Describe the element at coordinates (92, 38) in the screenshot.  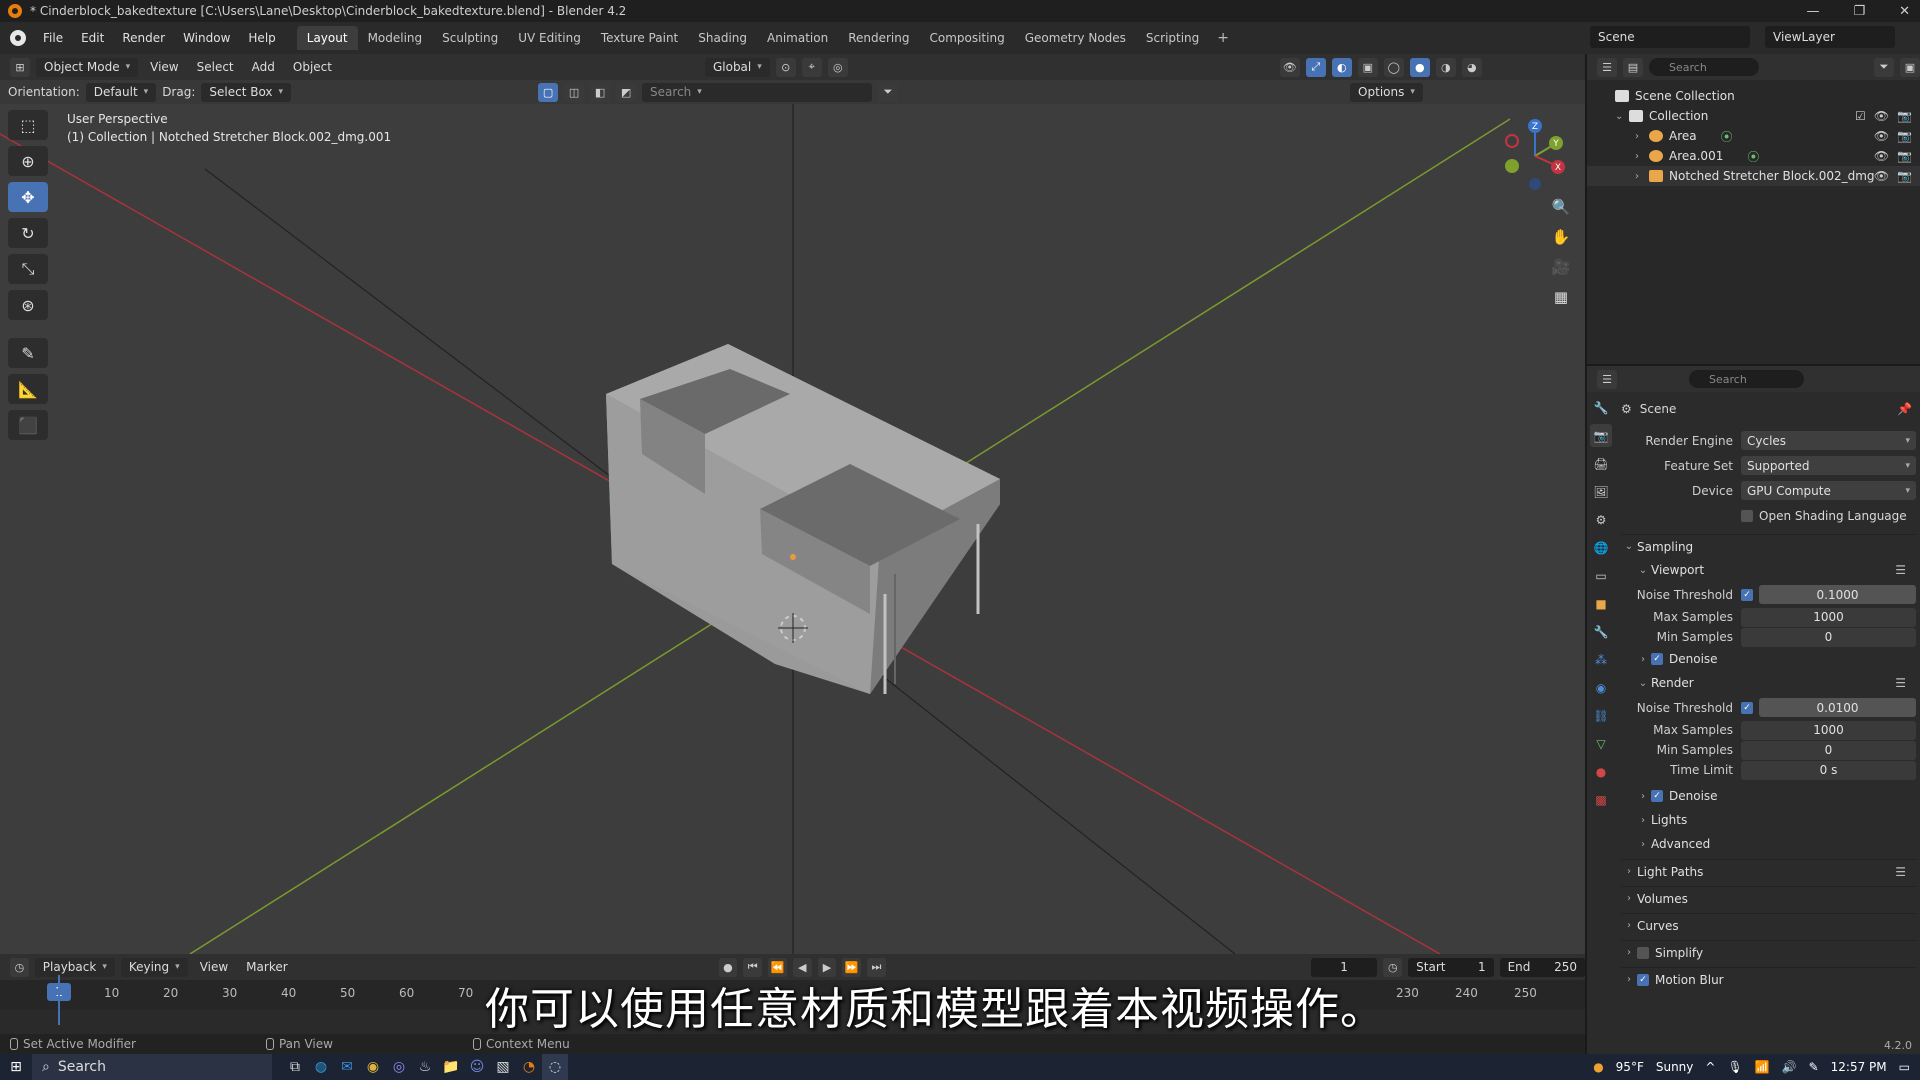
I see `menu-edit: Edit` at that location.